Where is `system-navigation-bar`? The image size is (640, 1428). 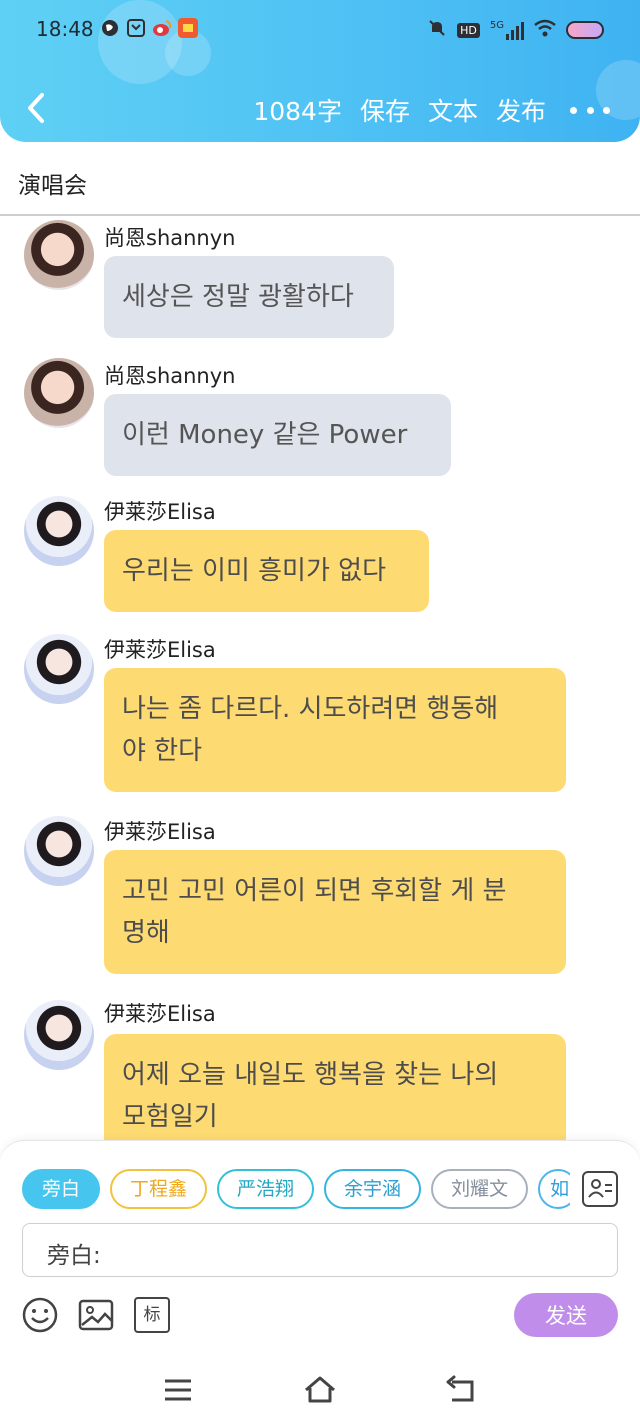
system-navigation-bar is located at coordinates (320, 1391).